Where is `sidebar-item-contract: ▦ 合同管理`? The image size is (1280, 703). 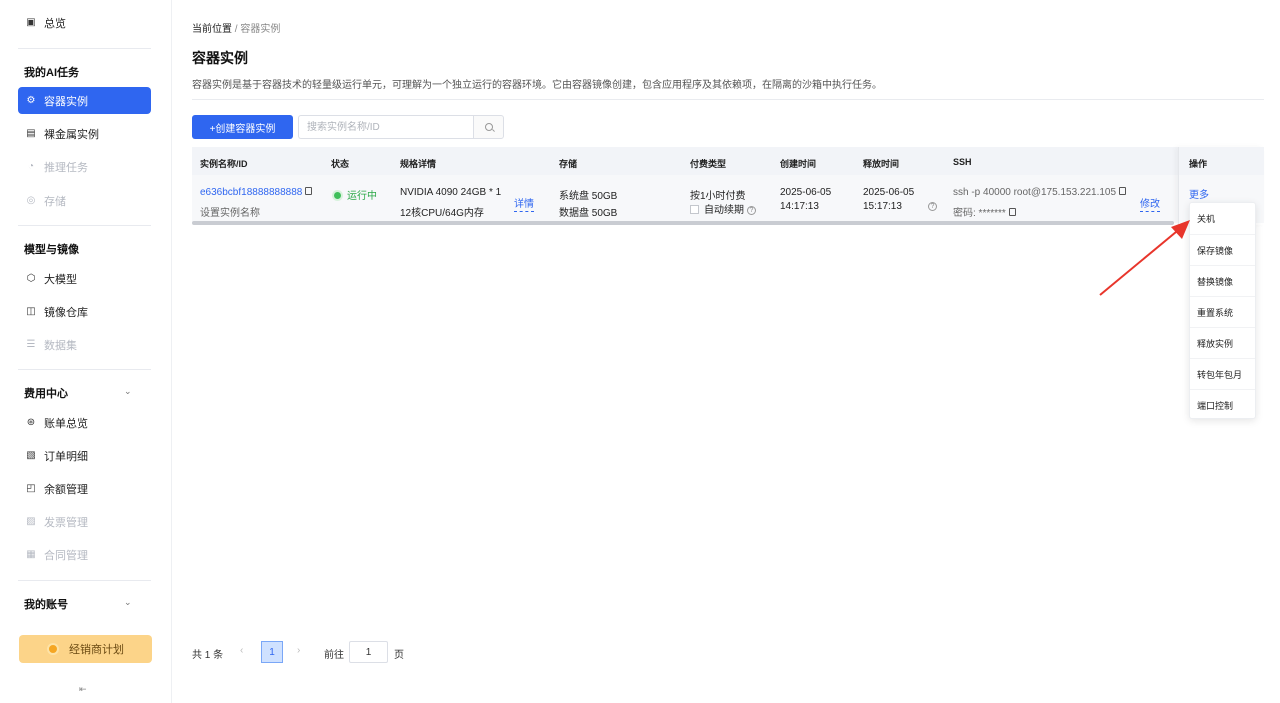 sidebar-item-contract: ▦ 合同管理 is located at coordinates (84, 554).